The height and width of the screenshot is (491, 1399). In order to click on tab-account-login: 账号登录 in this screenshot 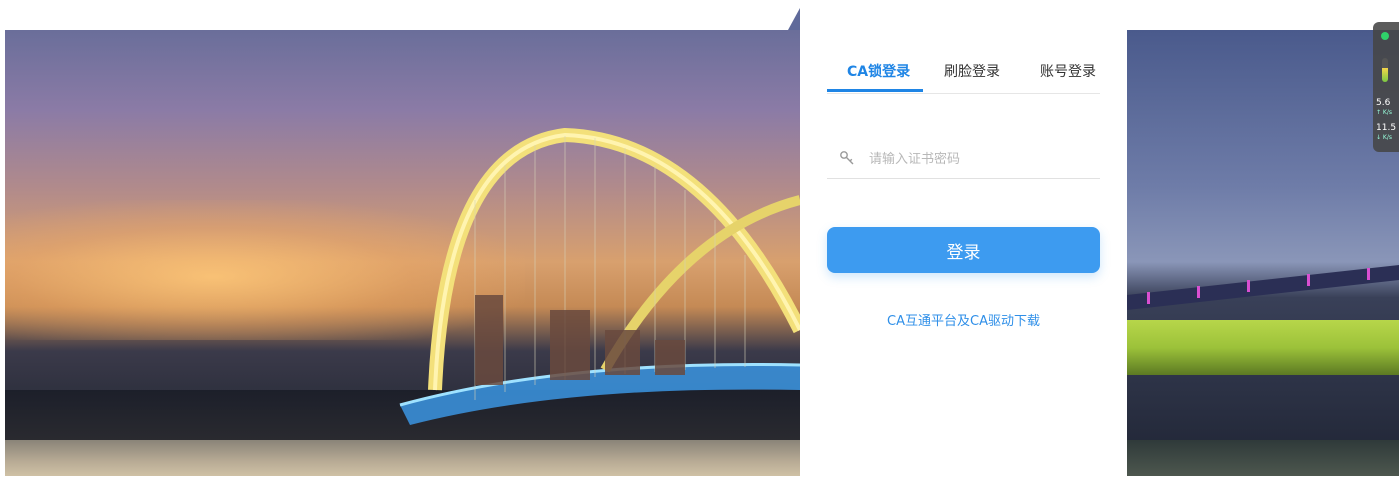, I will do `click(1068, 77)`.